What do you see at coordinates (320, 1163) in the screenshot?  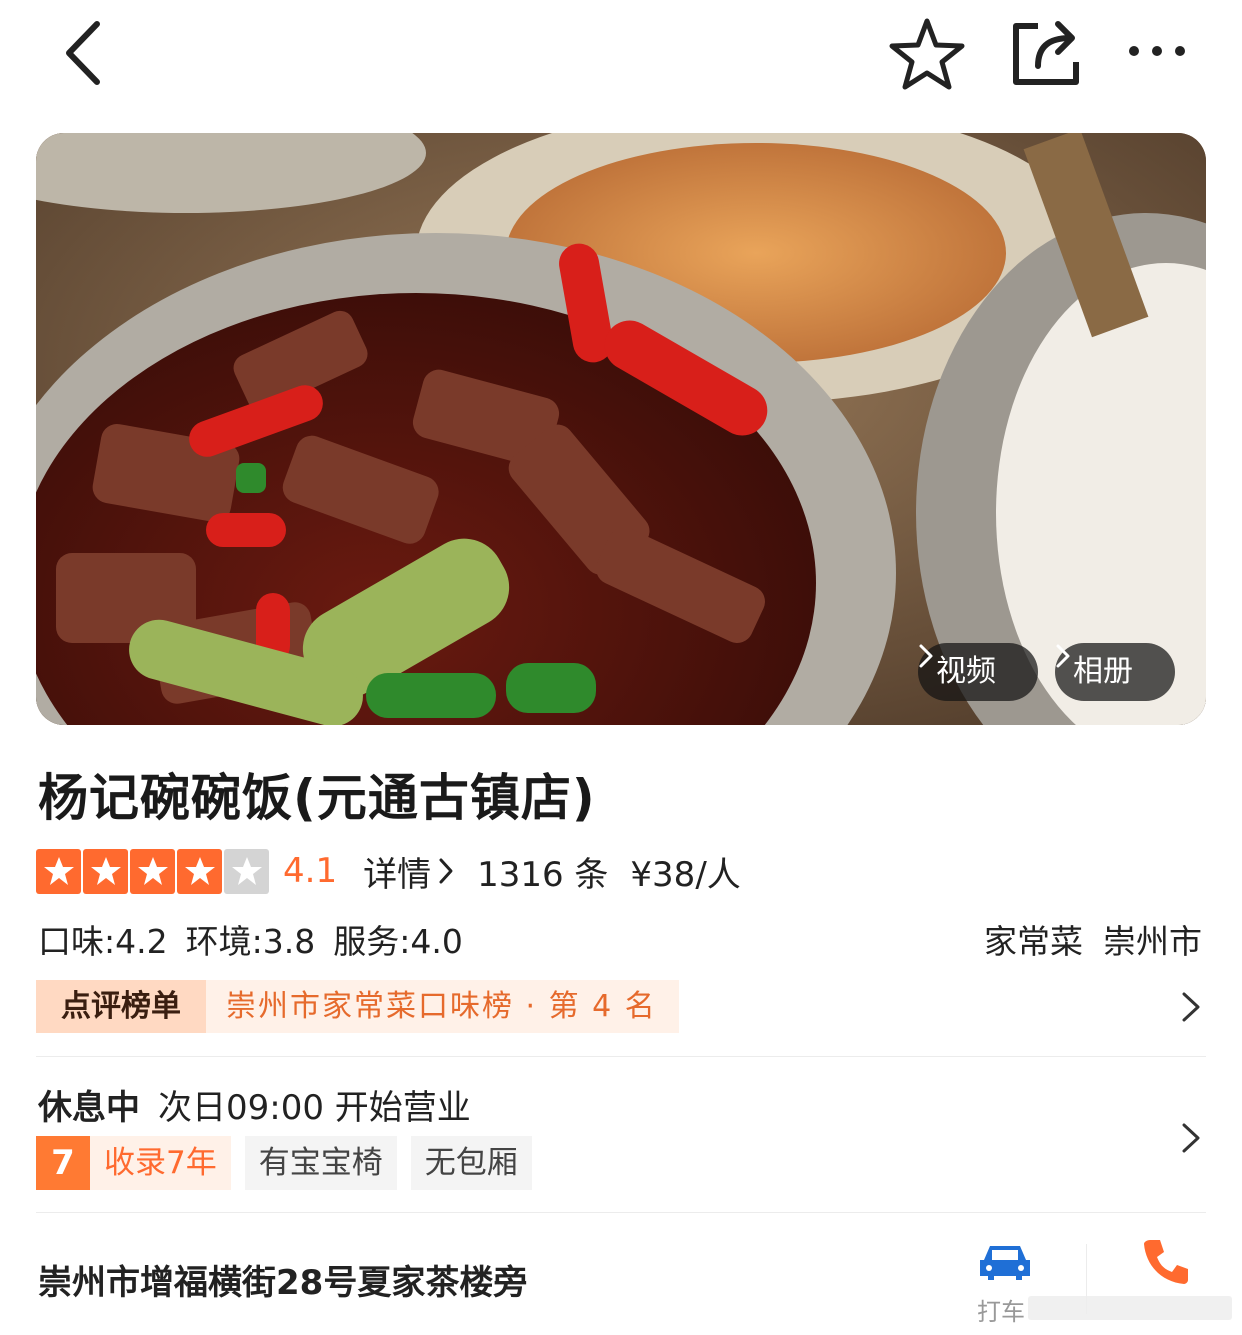 I see `tag-baby-chair: 有宝宝椅` at bounding box center [320, 1163].